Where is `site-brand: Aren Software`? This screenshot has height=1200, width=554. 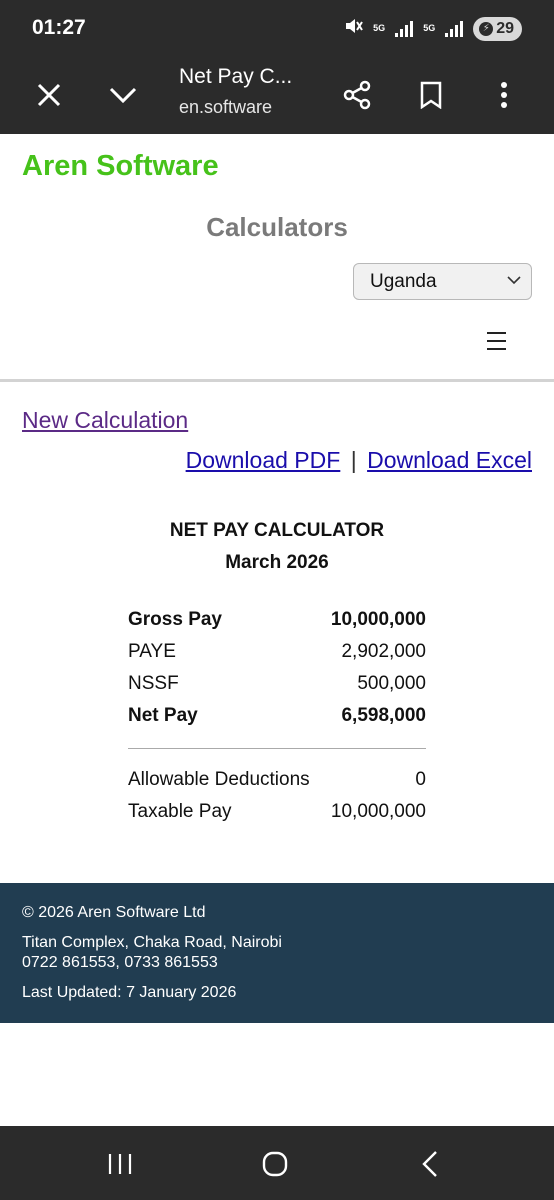
site-brand: Aren Software is located at coordinates (120, 166).